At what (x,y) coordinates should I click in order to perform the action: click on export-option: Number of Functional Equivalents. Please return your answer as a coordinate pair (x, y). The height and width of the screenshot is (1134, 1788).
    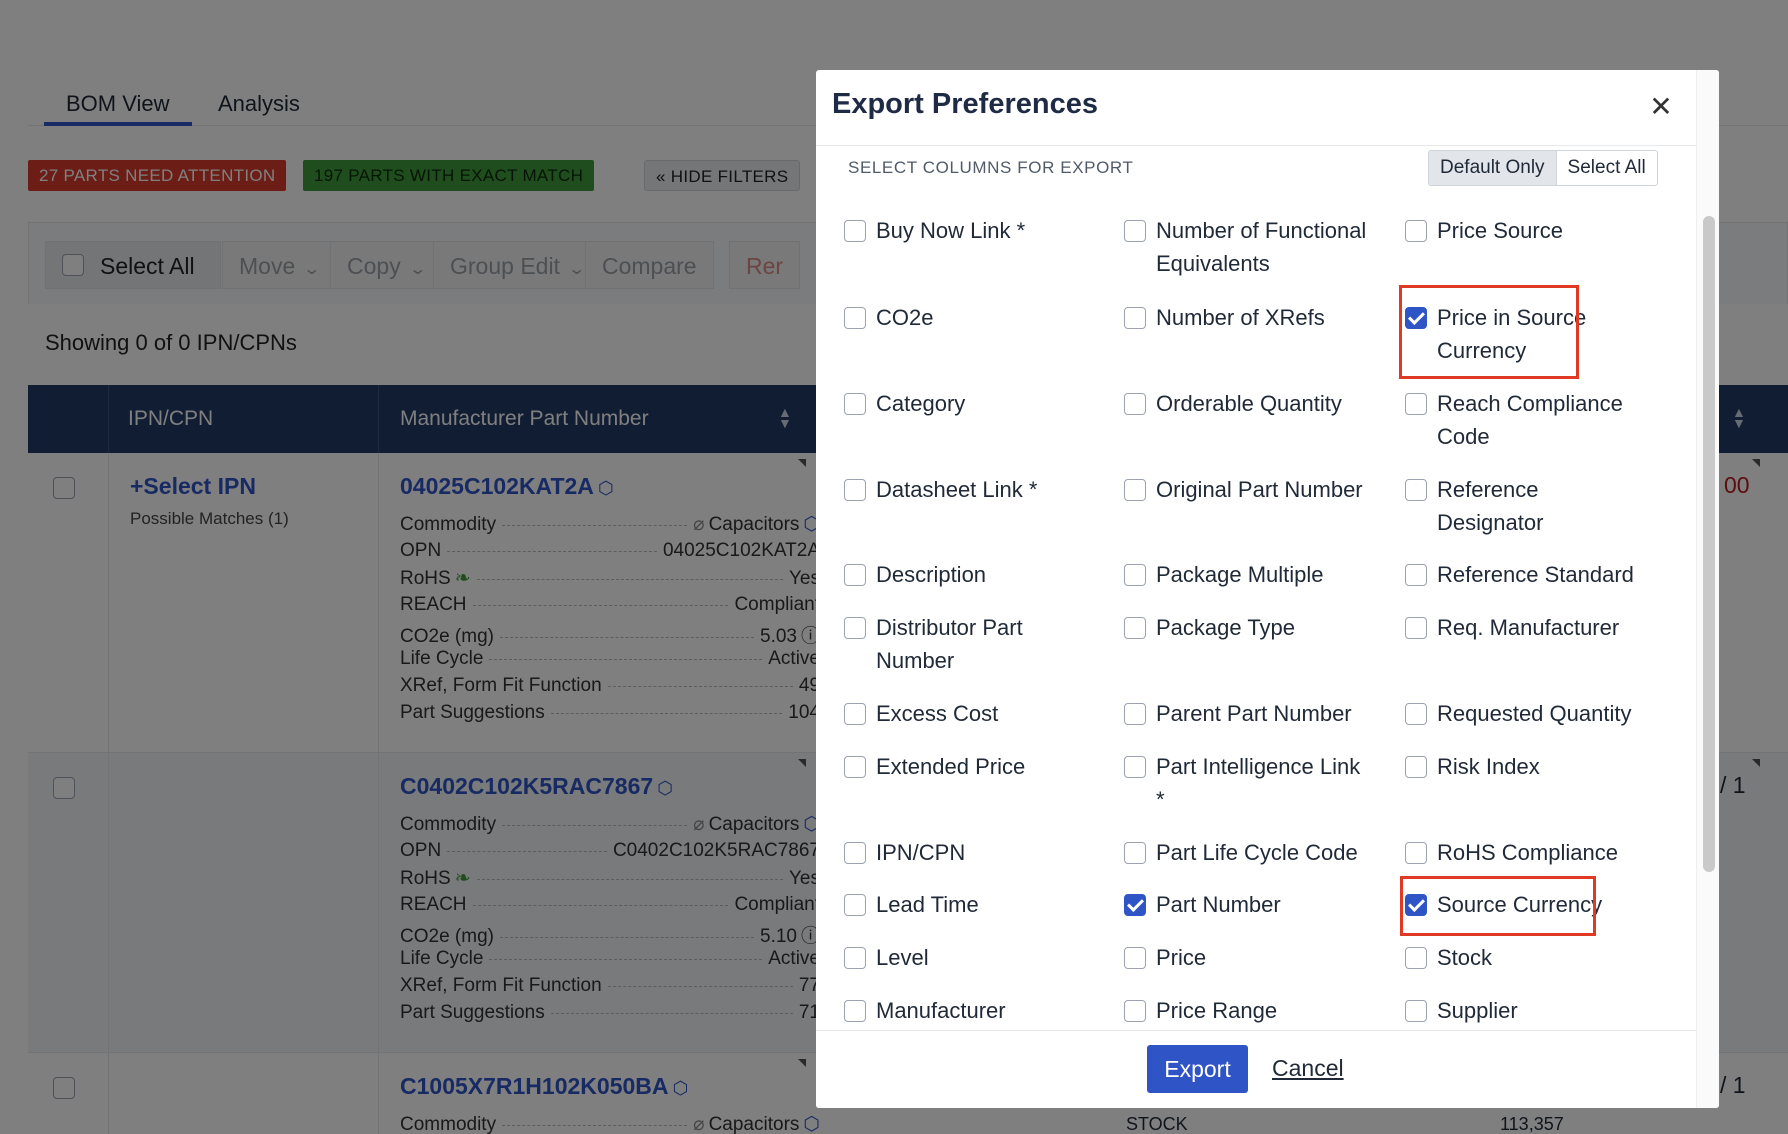
    Looking at the image, I should click on (1249, 247).